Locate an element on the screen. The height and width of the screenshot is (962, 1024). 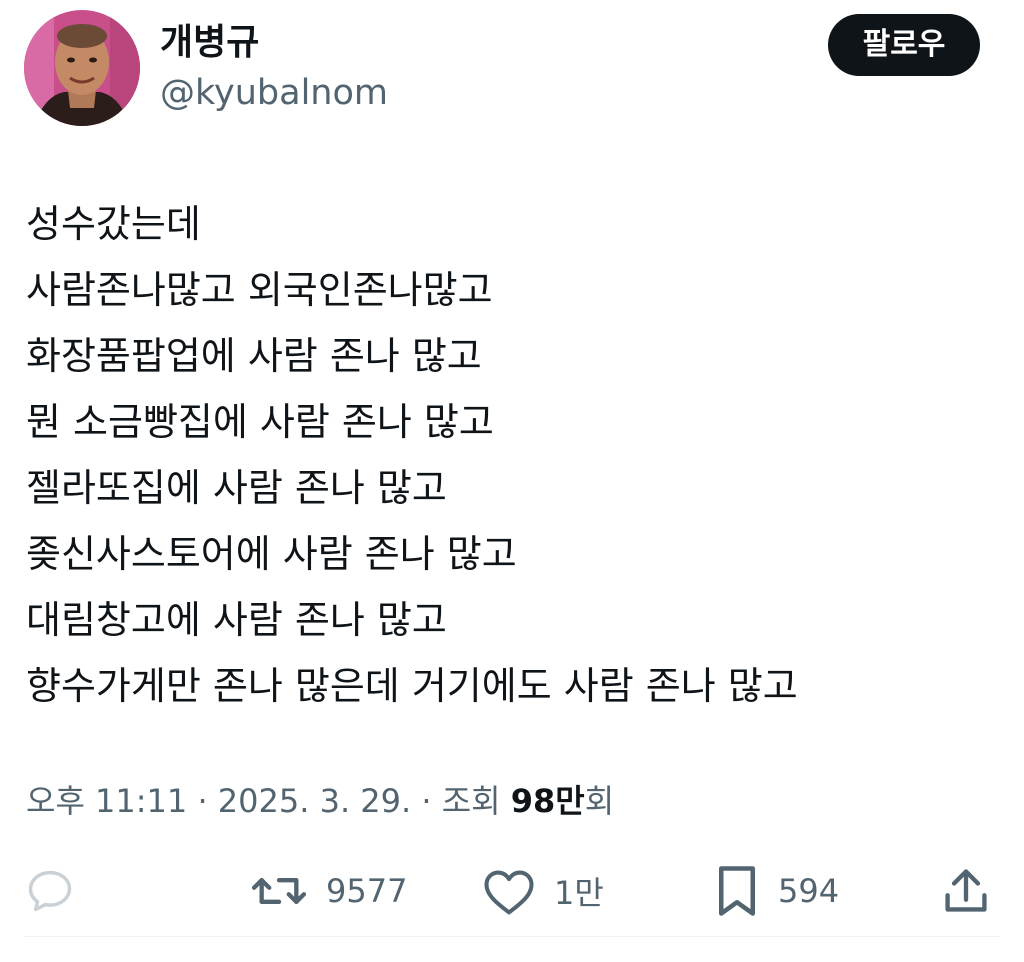
tweet-line: 뭔 소금빵집에 사람 존나 많고 is located at coordinates (260, 422).